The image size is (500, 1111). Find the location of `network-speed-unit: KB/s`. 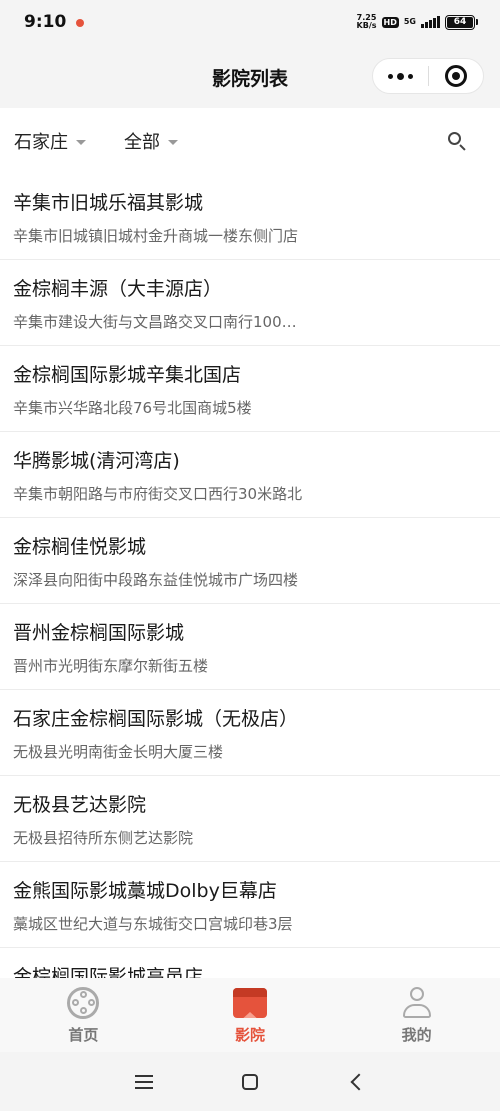

network-speed-unit: KB/s is located at coordinates (366, 25).